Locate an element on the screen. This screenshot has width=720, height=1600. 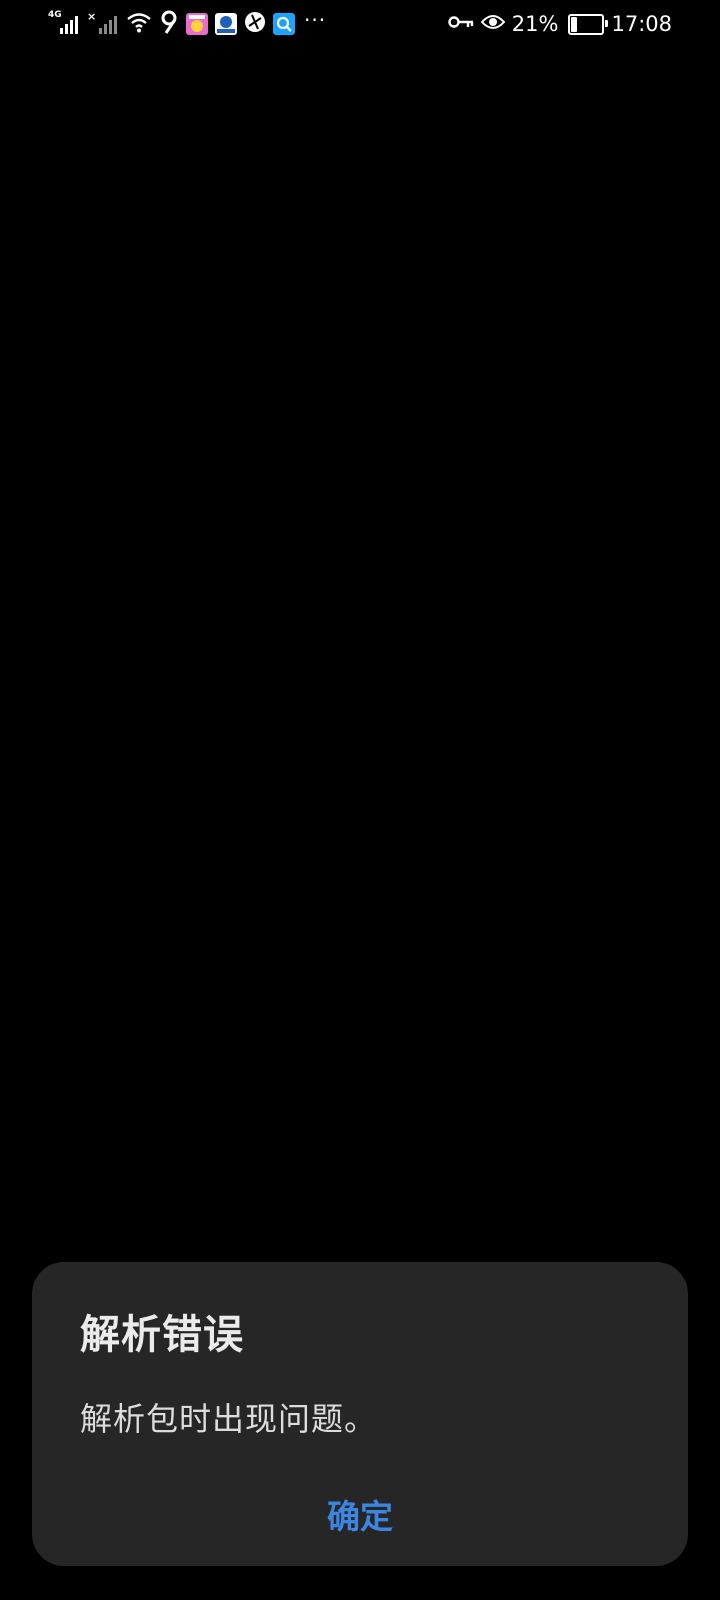
no-signal-mark: × is located at coordinates (92, 16).